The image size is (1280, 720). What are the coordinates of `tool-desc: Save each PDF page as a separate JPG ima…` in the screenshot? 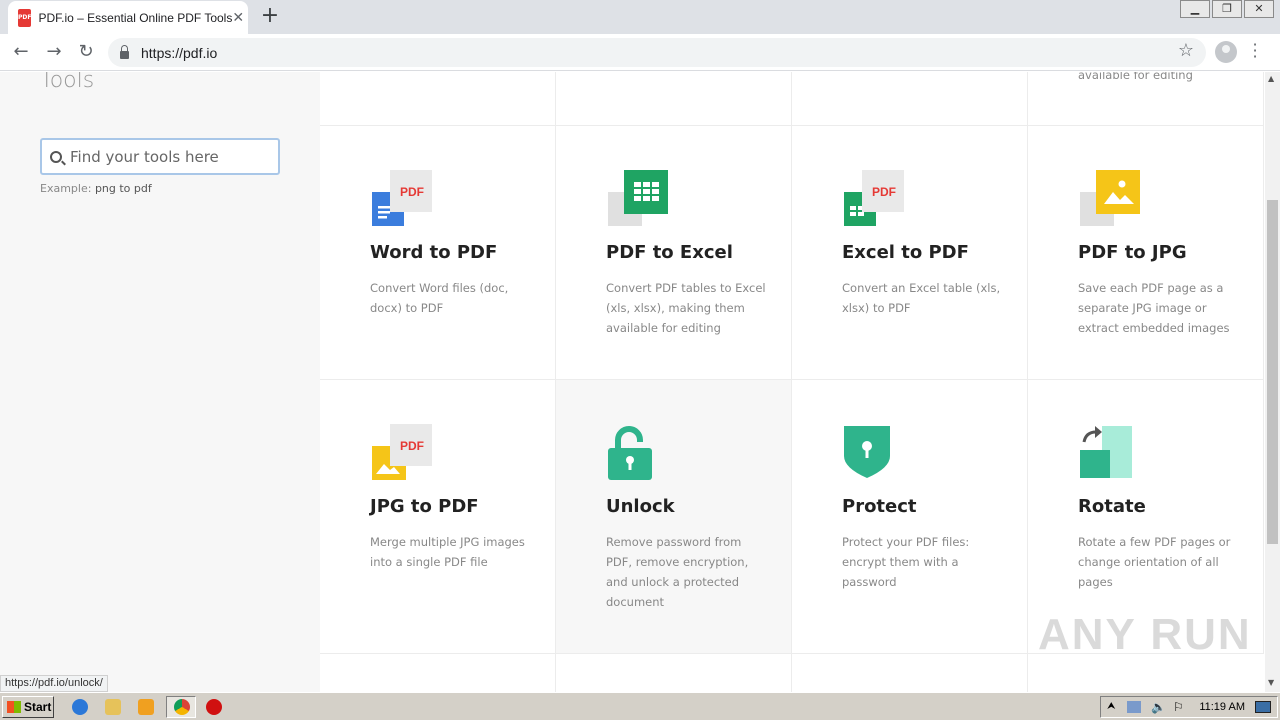 It's located at (1154, 308).